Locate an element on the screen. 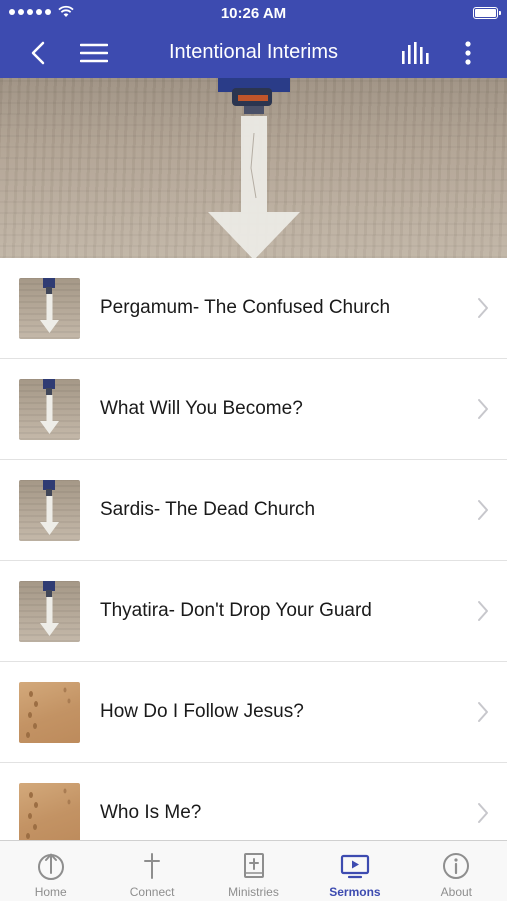 This screenshot has width=507, height=901. sermon-title: How Do I Follow Jesus? is located at coordinates (202, 711).